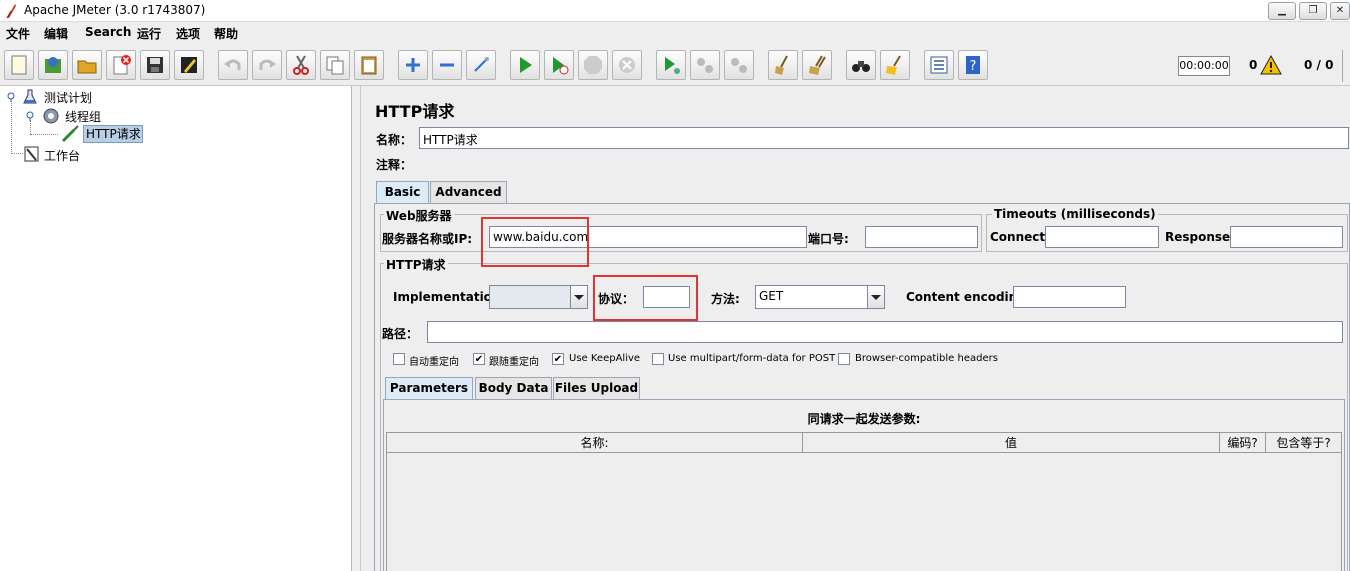 The width and height of the screenshot is (1350, 571). I want to click on menu-search: Search, so click(108, 32).